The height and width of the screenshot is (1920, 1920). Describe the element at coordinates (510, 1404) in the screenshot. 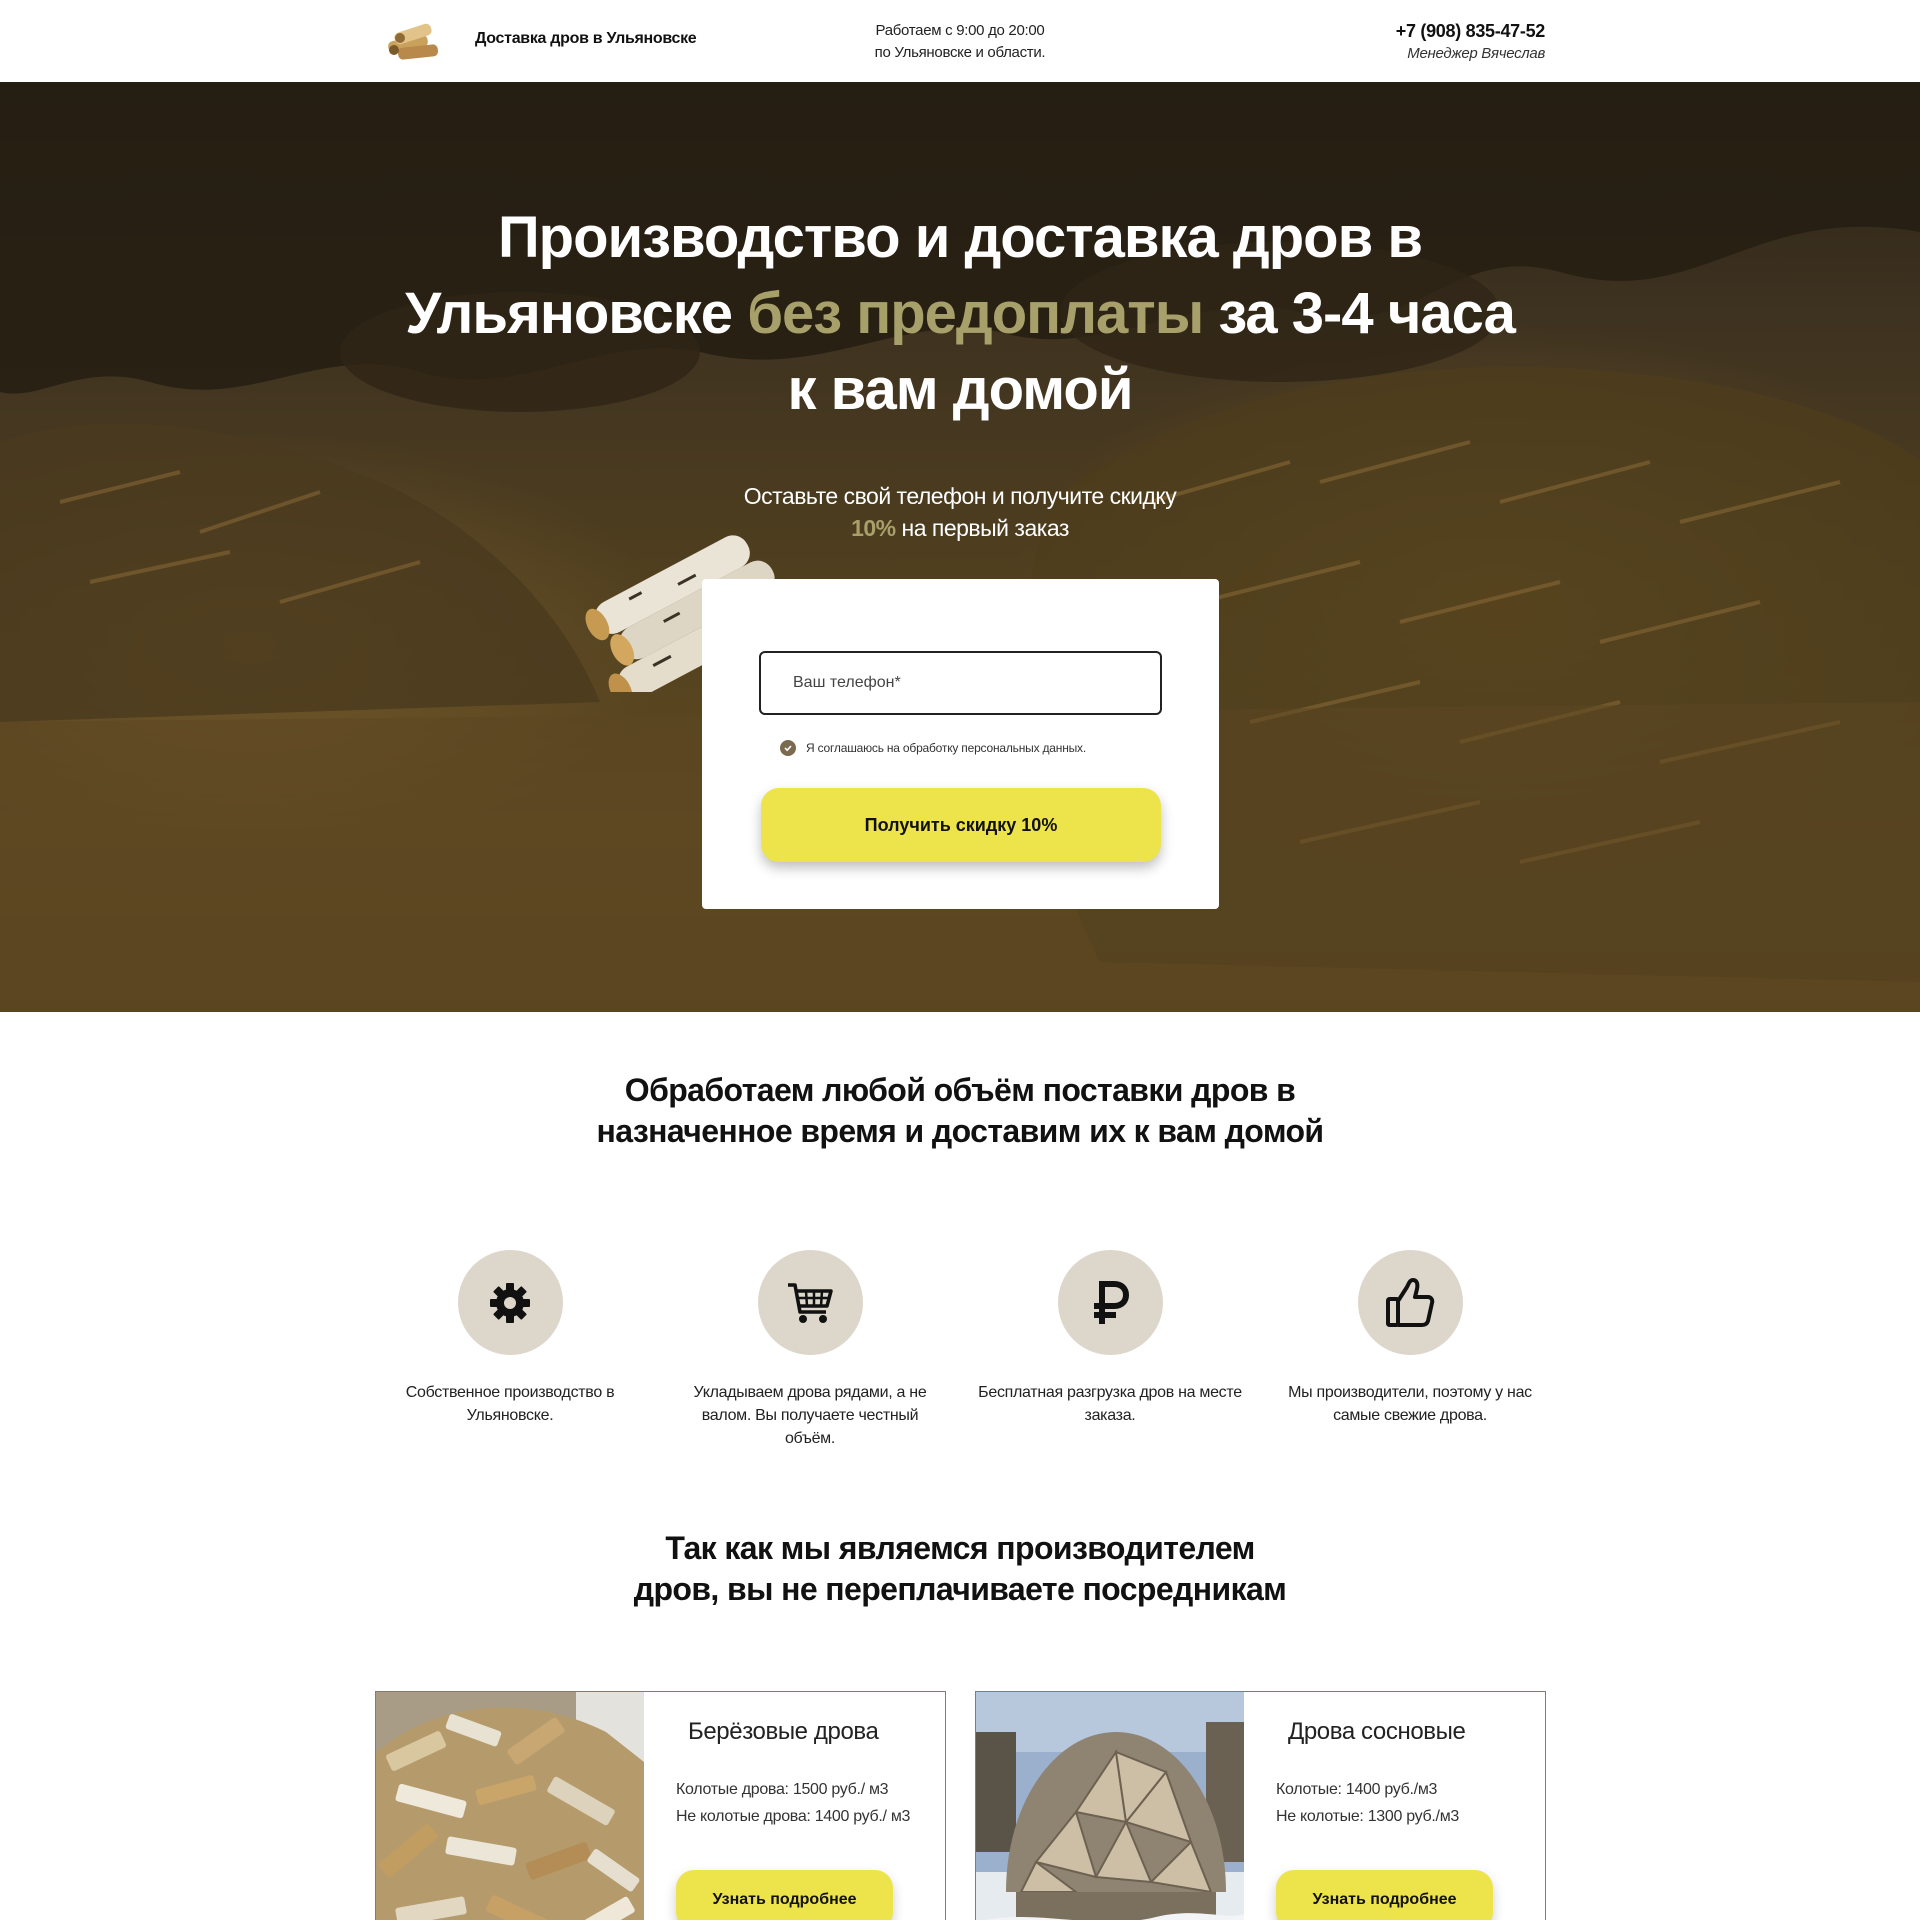

I see `feature-text: Собственное производство в Ульяновске.` at that location.